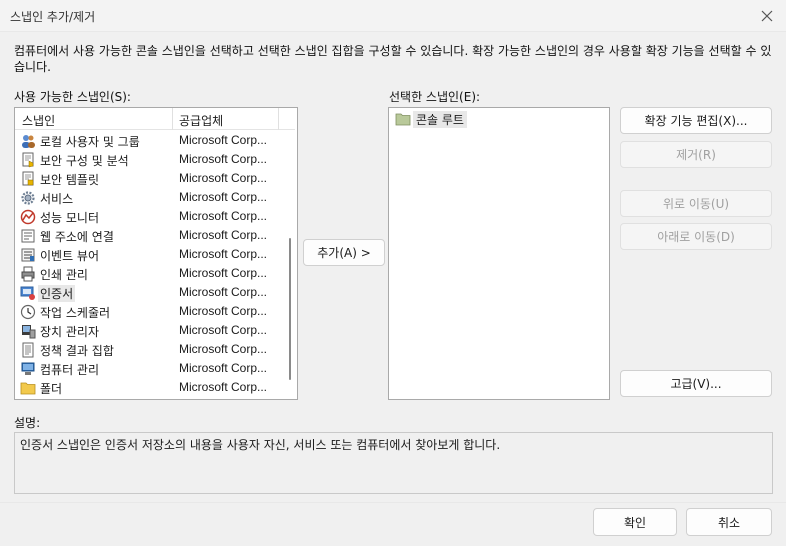 Image resolution: width=786 pixels, height=546 pixels. I want to click on vertical-scrollbar, so click(290, 253).